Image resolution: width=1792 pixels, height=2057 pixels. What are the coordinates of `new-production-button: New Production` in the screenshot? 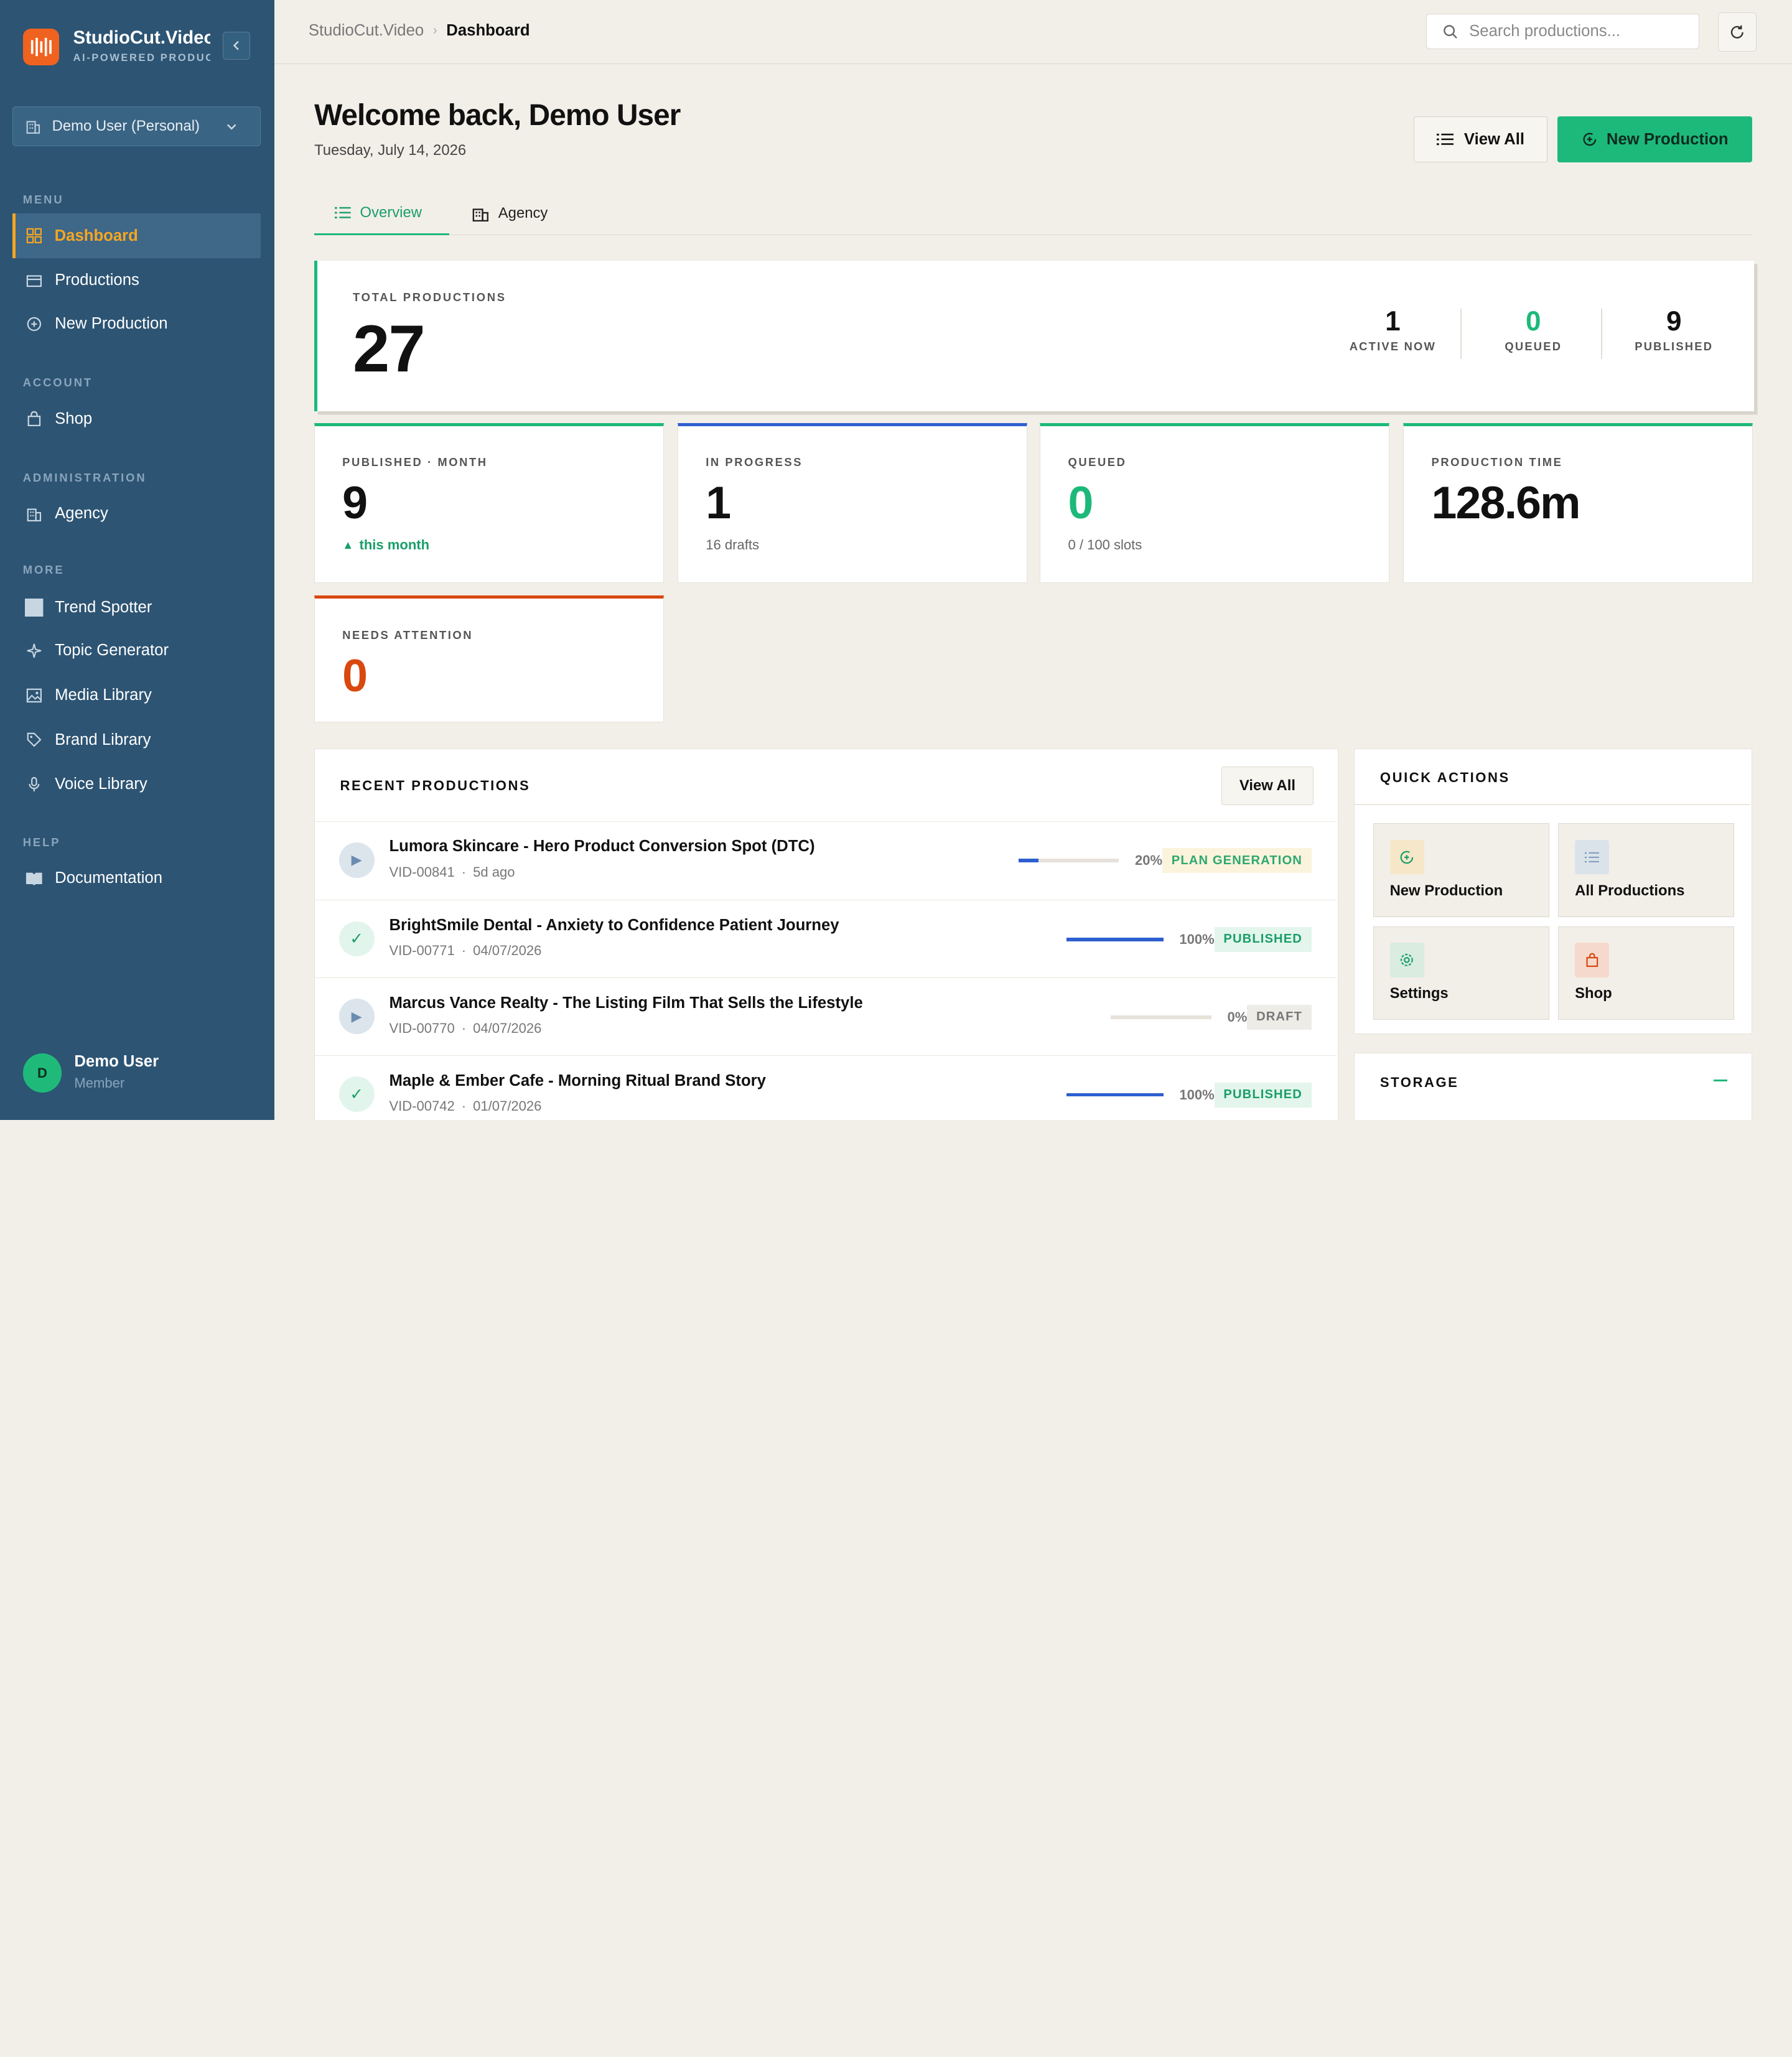 It's located at (1655, 139).